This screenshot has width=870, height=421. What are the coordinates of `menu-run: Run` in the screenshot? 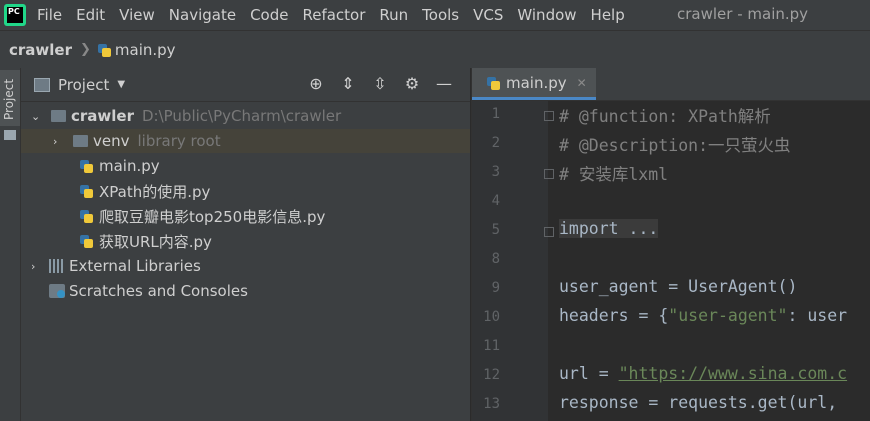 It's located at (393, 15).